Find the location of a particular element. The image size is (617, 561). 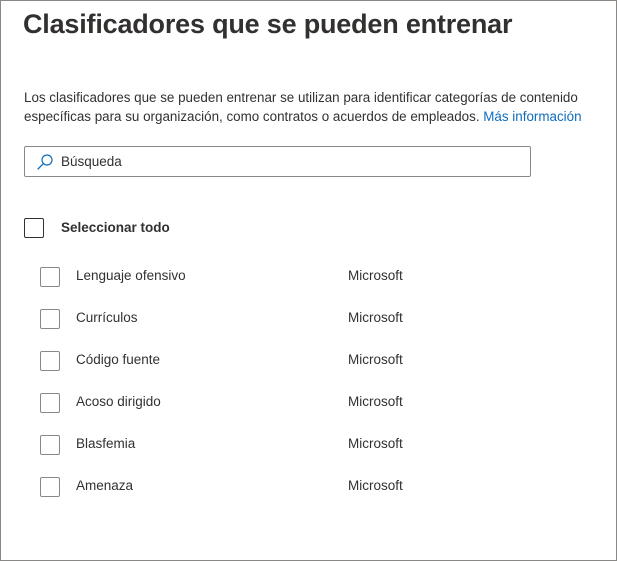

select-all: Seleccionar todo is located at coordinates (154, 229).